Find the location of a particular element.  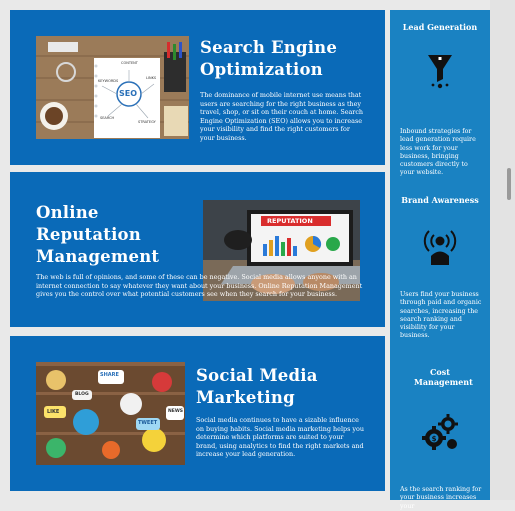

seo-title: Search Engine Optimization is located at coordinates (269, 58).